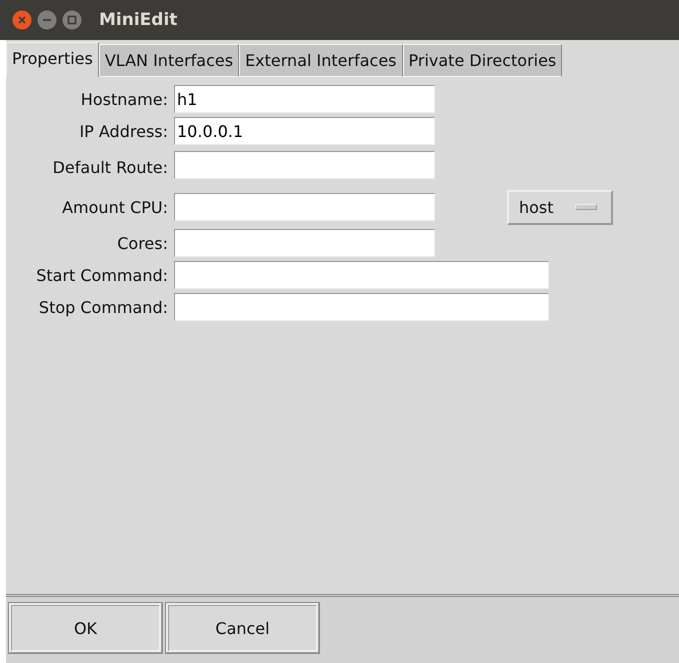  Describe the element at coordinates (72, 20) in the screenshot. I see `maximize-icon` at that location.